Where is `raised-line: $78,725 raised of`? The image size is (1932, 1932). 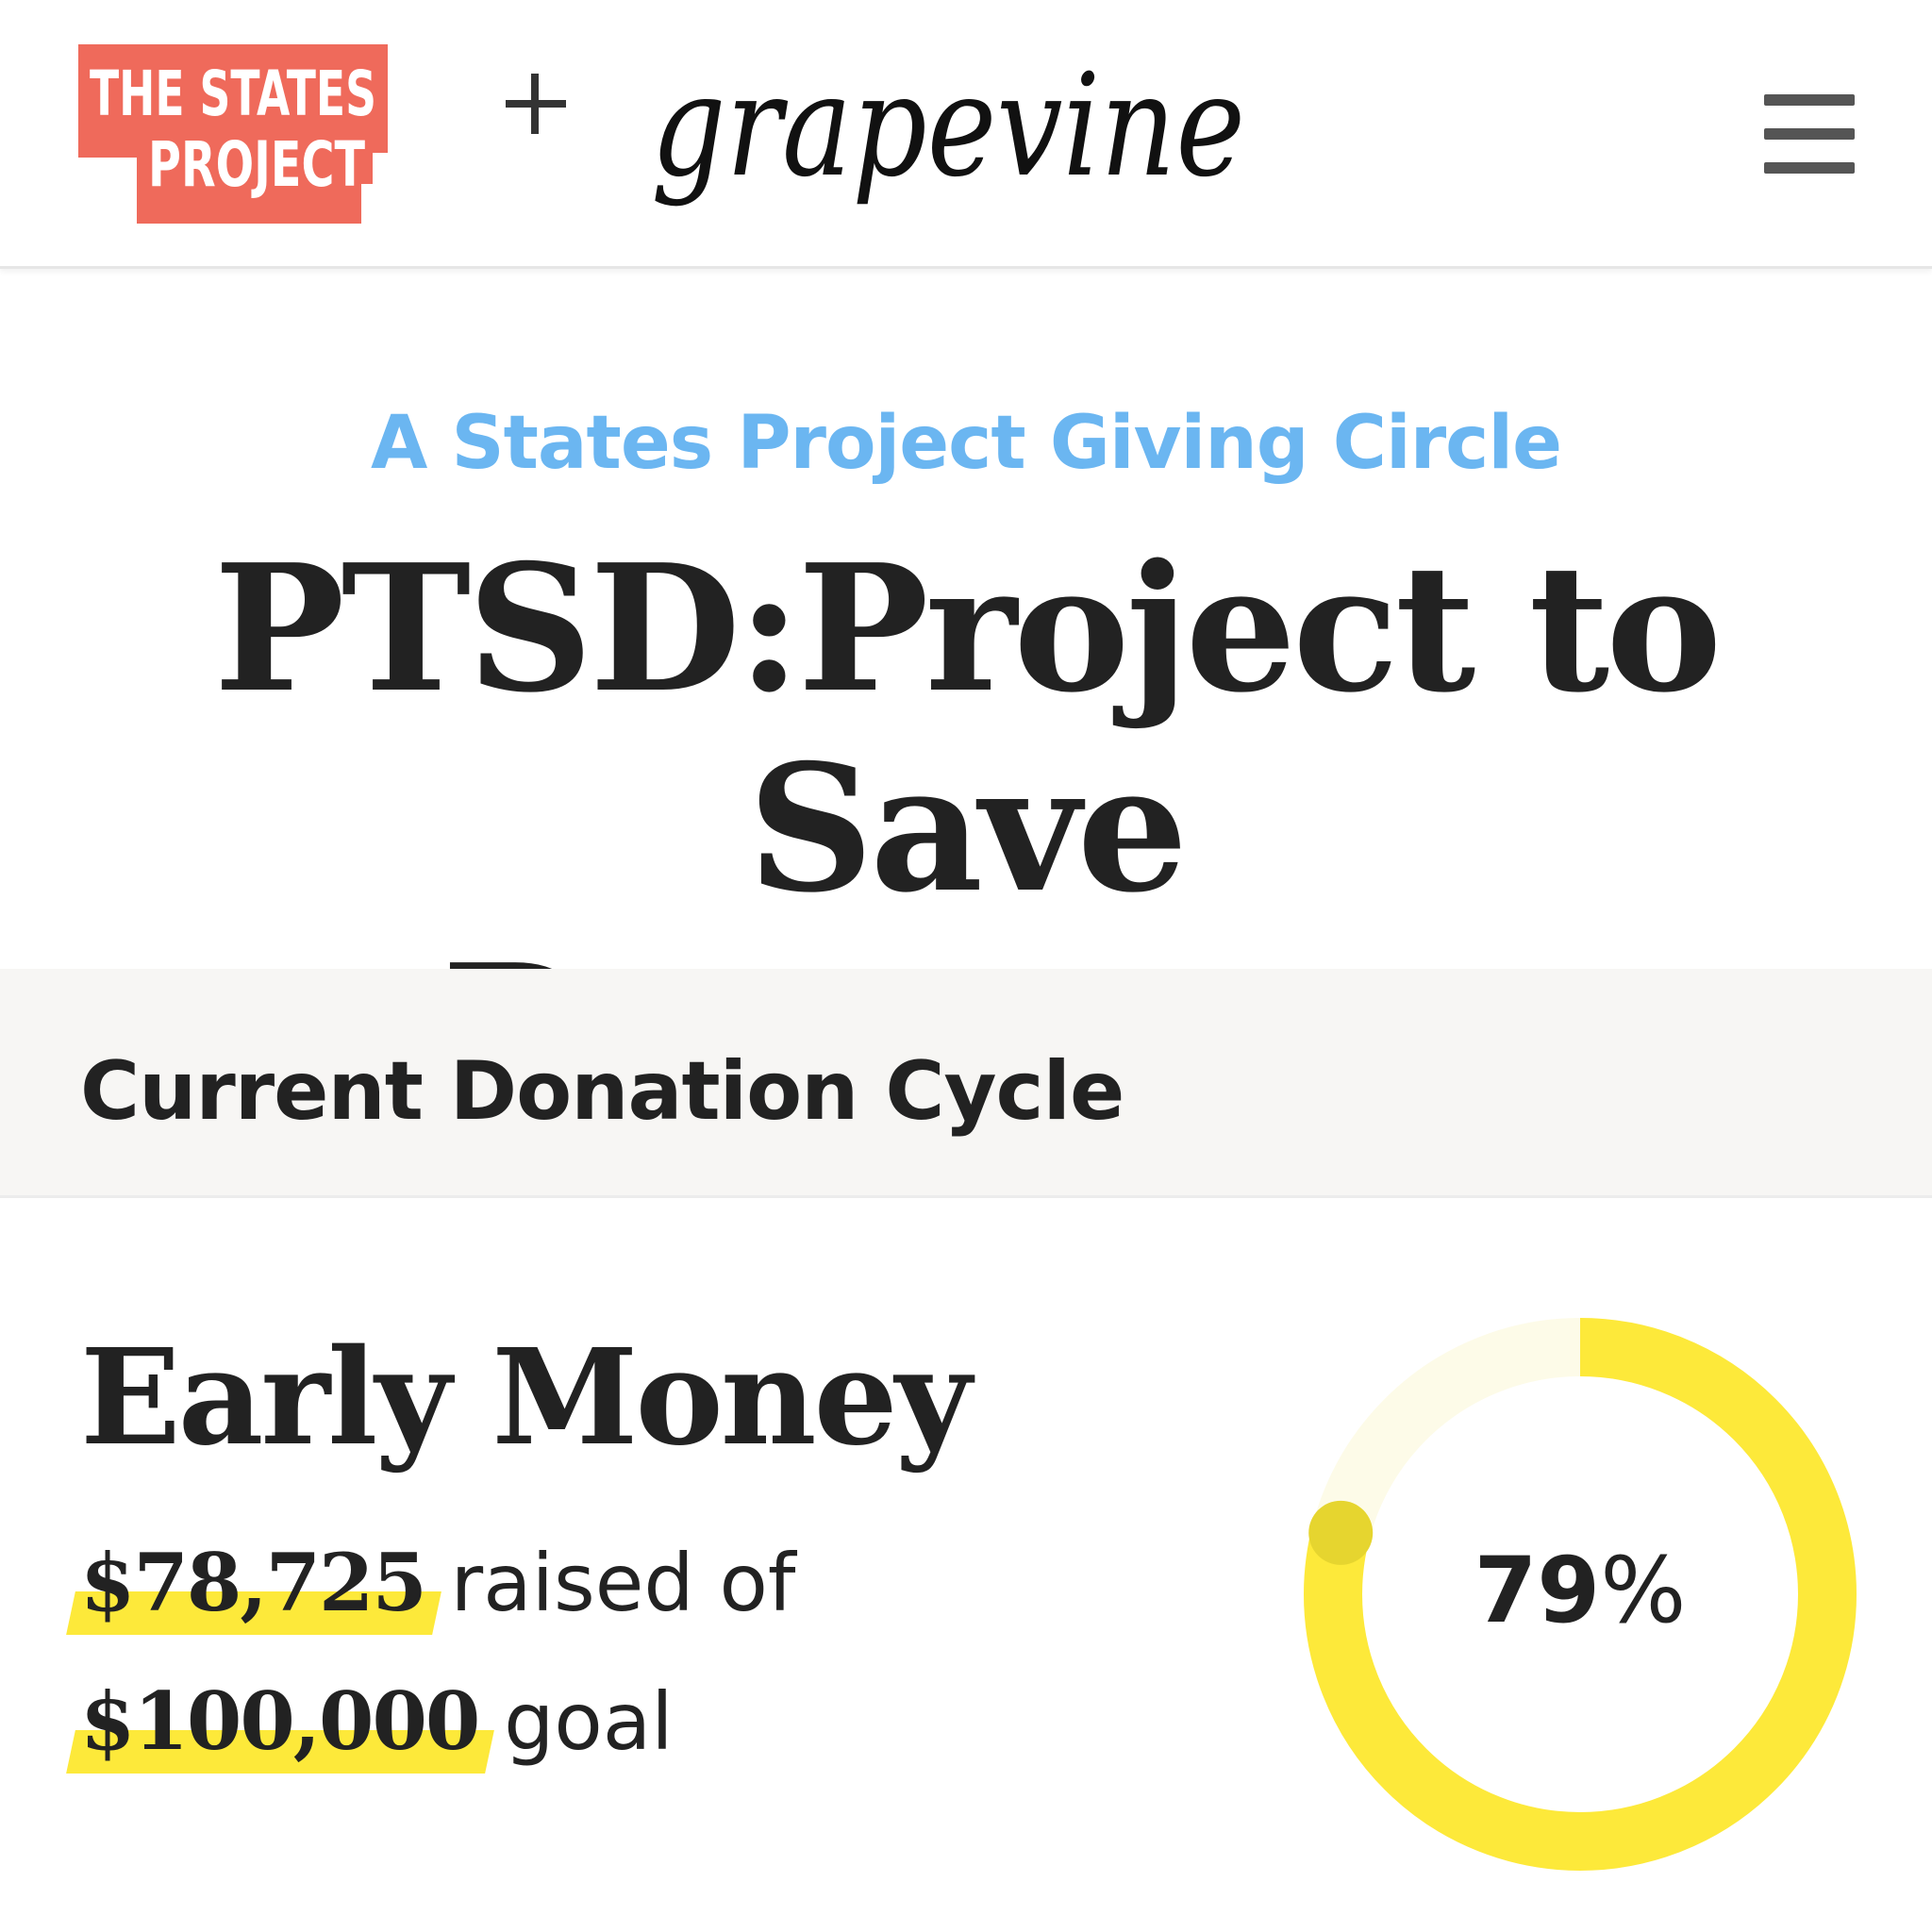
raised-line: $78,725 raised of is located at coordinates (437, 1582).